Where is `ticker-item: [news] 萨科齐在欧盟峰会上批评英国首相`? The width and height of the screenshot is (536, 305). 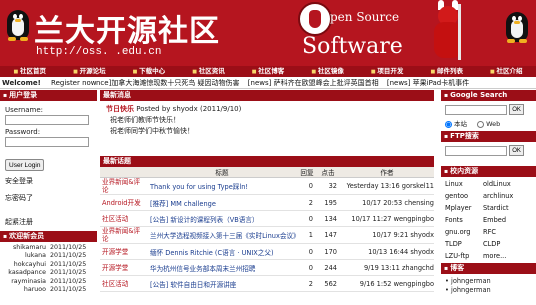
ticker-item: [news] 萨科齐在欧盟峰会上批评英国首相 is located at coordinates (313, 83).